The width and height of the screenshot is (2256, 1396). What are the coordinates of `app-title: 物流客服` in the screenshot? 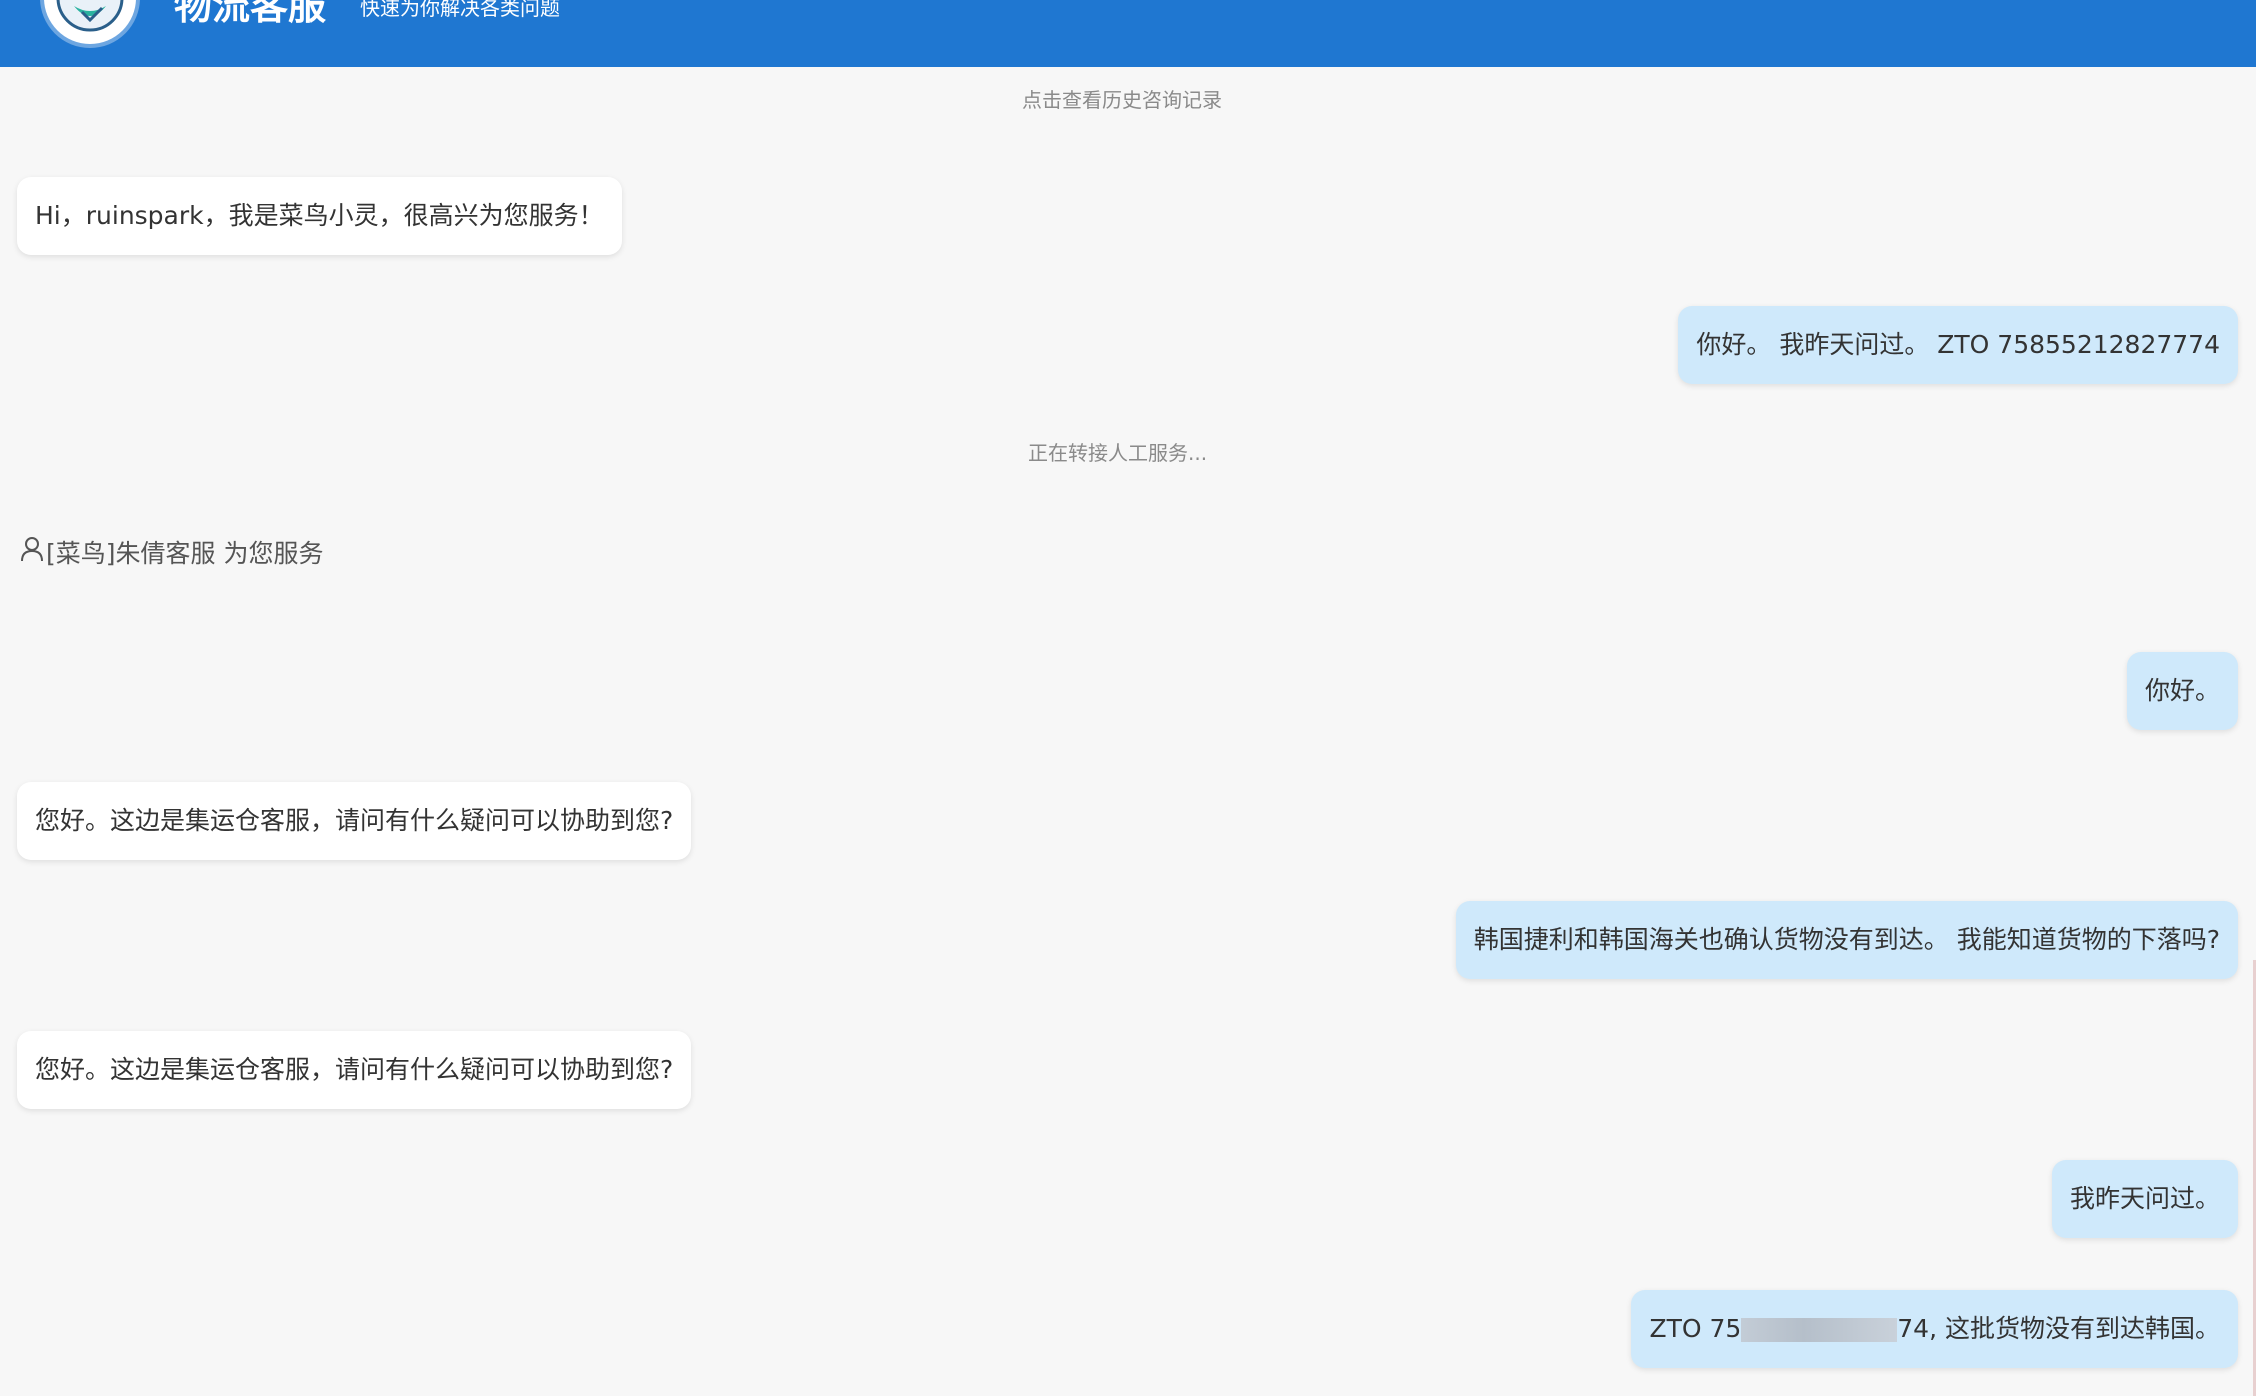 It's located at (250, 14).